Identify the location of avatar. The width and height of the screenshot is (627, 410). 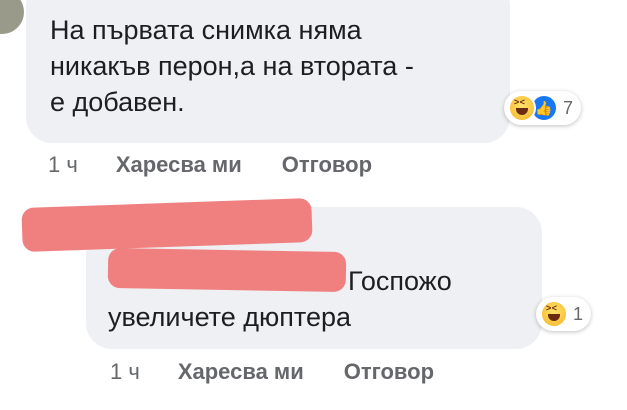
(12, 17).